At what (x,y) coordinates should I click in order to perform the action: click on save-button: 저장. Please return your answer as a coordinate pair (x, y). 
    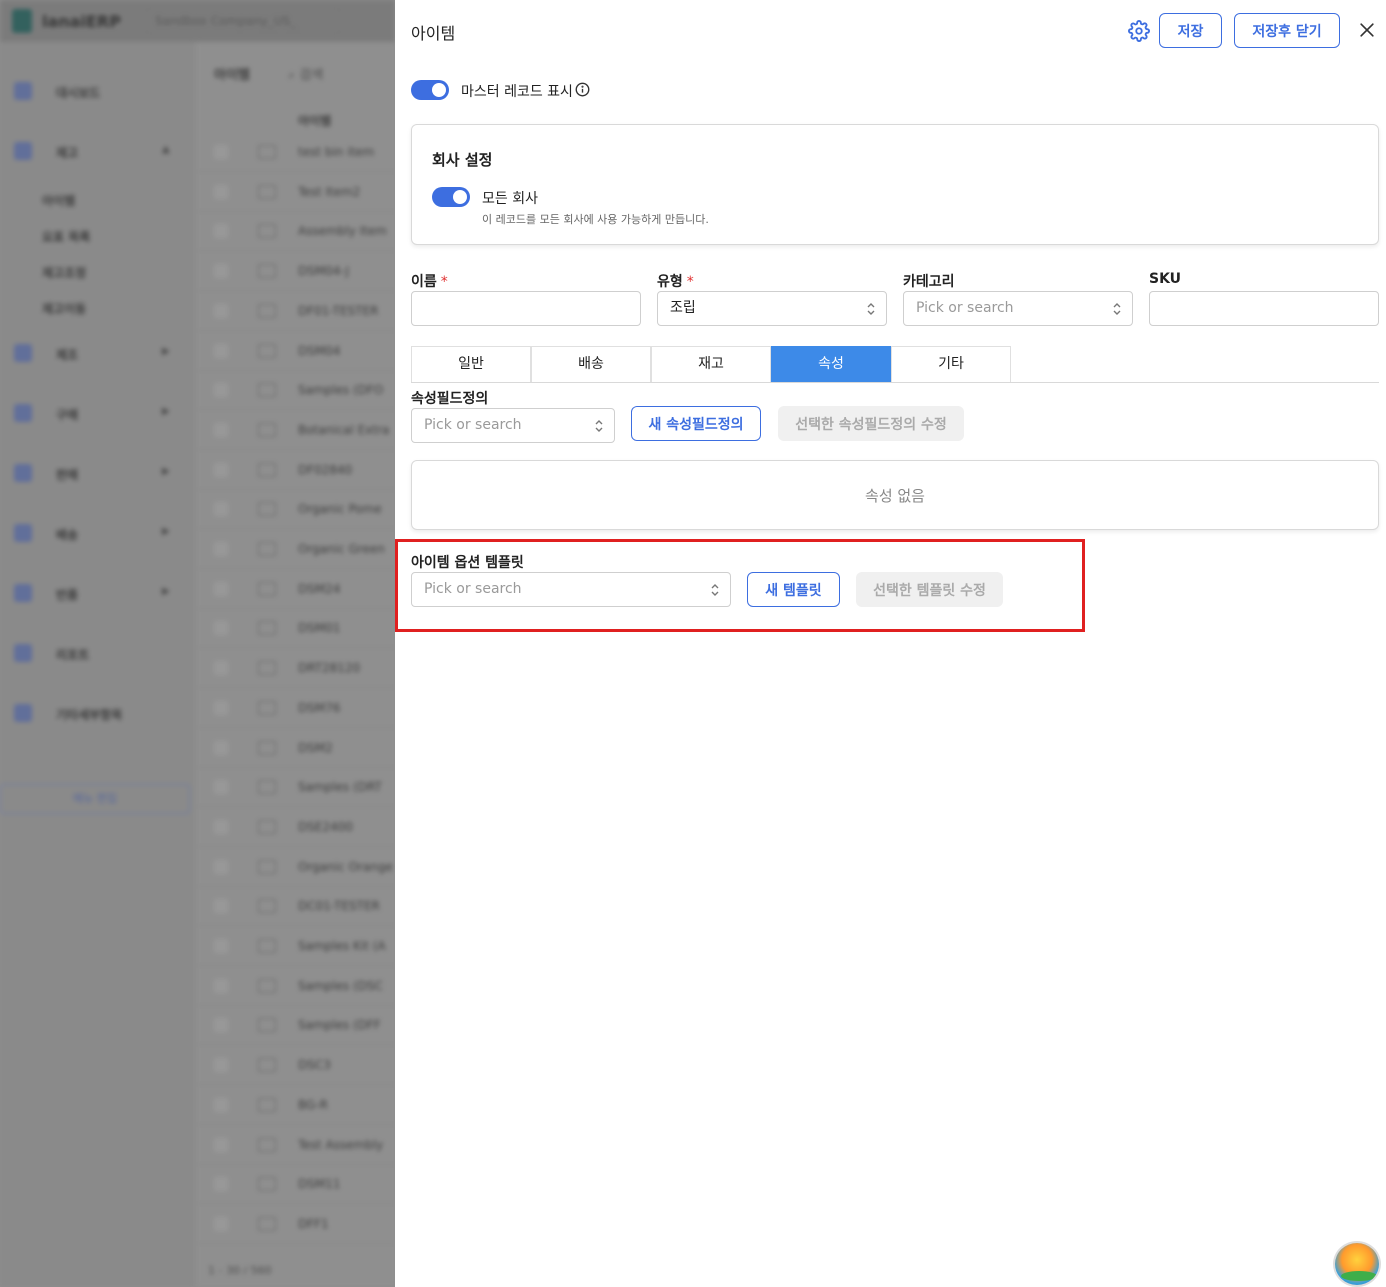
    Looking at the image, I should click on (1190, 30).